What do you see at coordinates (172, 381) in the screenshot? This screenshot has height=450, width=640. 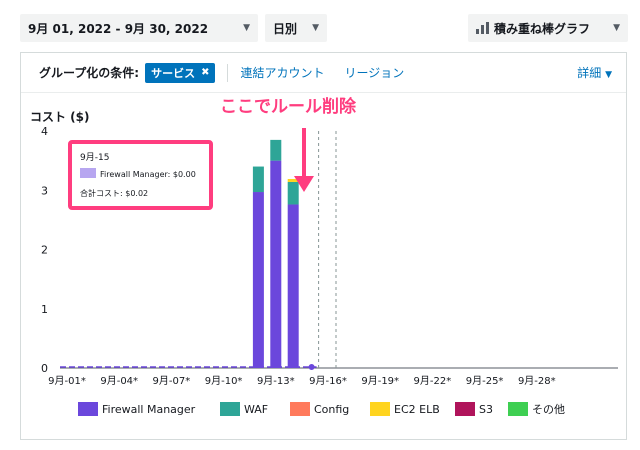 I see `x-tick-label: 9月-07*` at bounding box center [172, 381].